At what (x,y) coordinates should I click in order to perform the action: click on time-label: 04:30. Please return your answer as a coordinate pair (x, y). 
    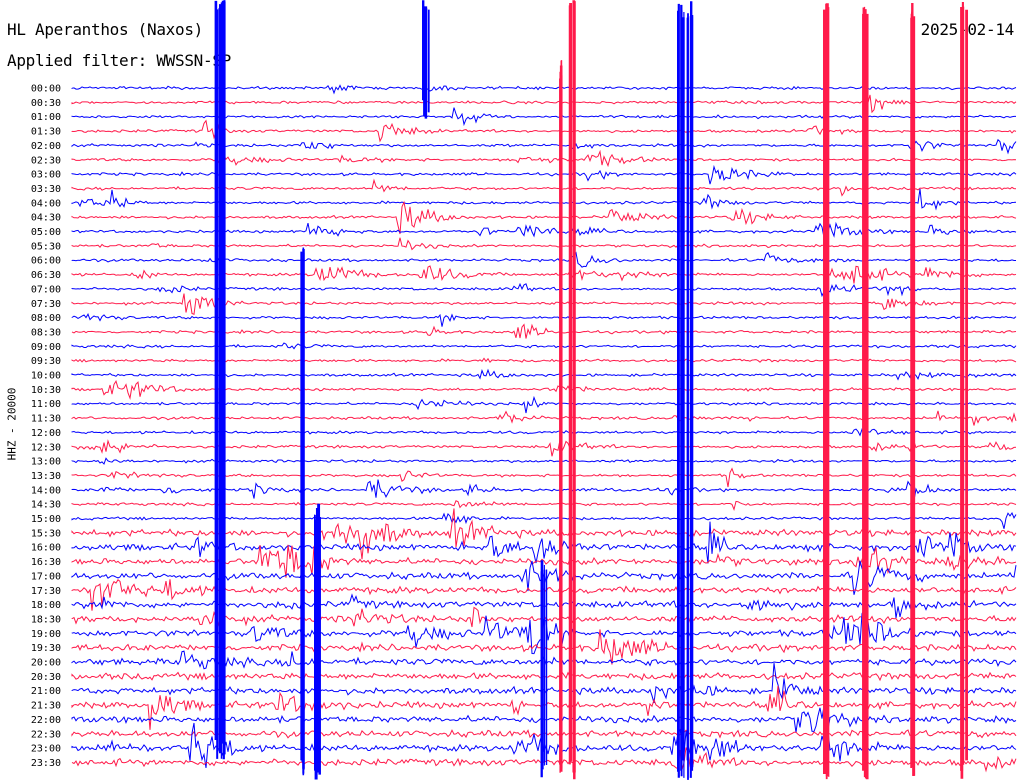
    Looking at the image, I should click on (46, 218).